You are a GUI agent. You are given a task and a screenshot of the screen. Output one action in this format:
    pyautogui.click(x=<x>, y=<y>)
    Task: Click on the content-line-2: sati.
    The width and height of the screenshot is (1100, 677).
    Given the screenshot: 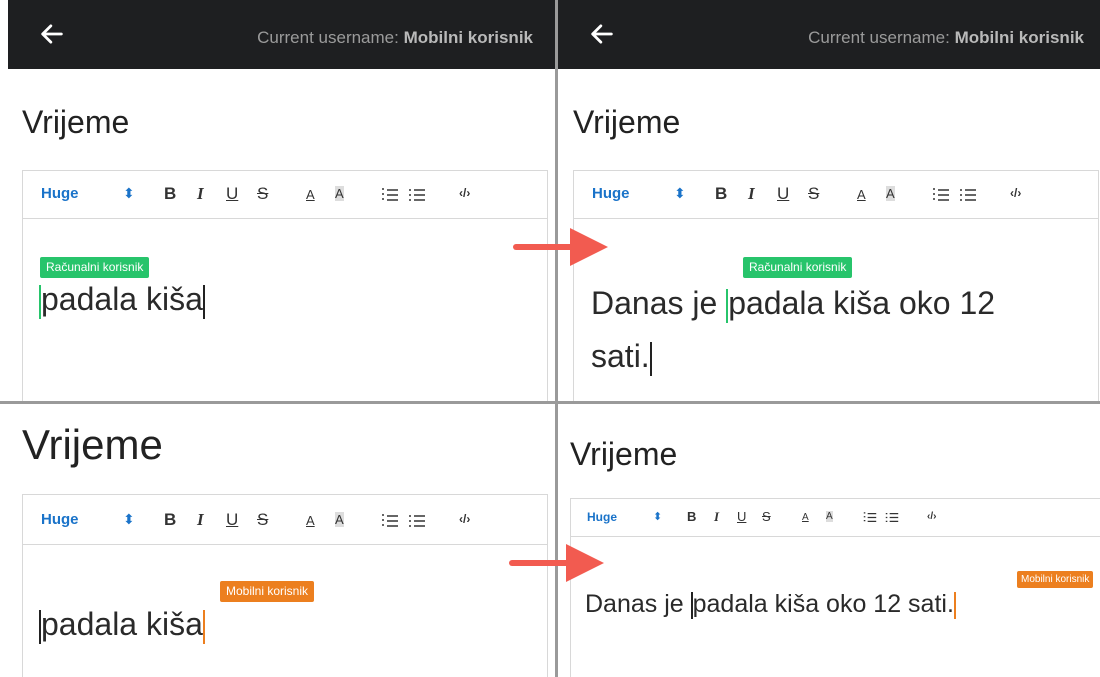 What is the action you would take?
    pyautogui.click(x=793, y=356)
    